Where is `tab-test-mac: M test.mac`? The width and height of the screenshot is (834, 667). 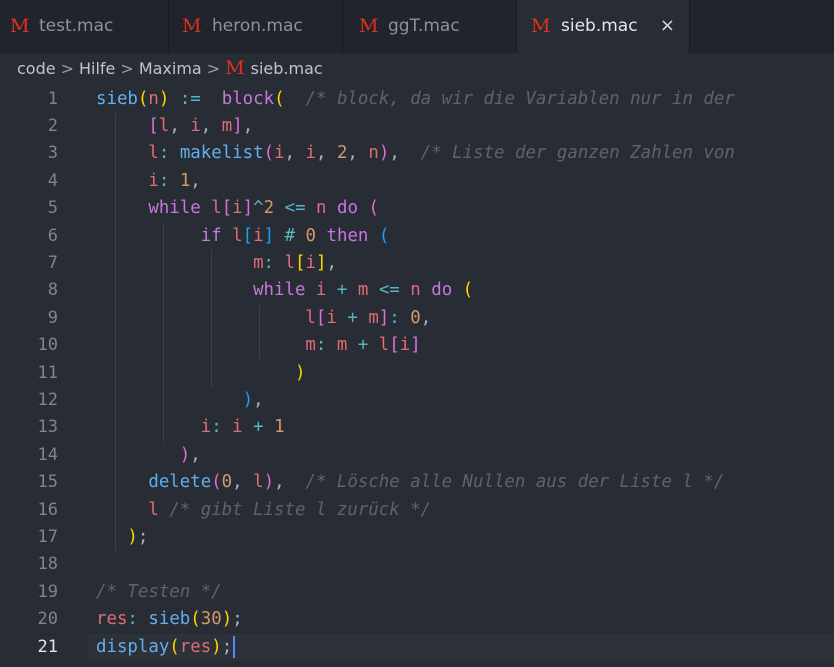 tab-test-mac: M test.mac is located at coordinates (84, 26).